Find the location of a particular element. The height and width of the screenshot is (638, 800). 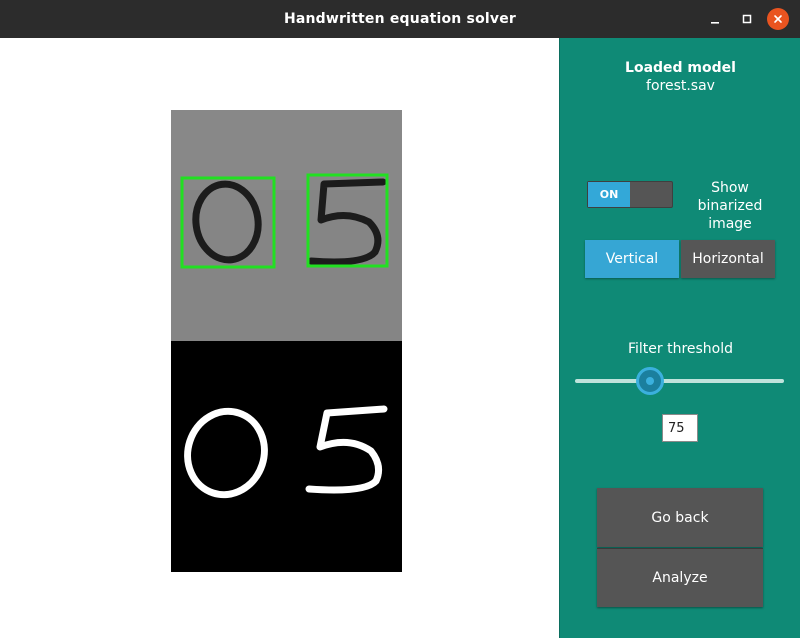

camera-image is located at coordinates (286, 225).